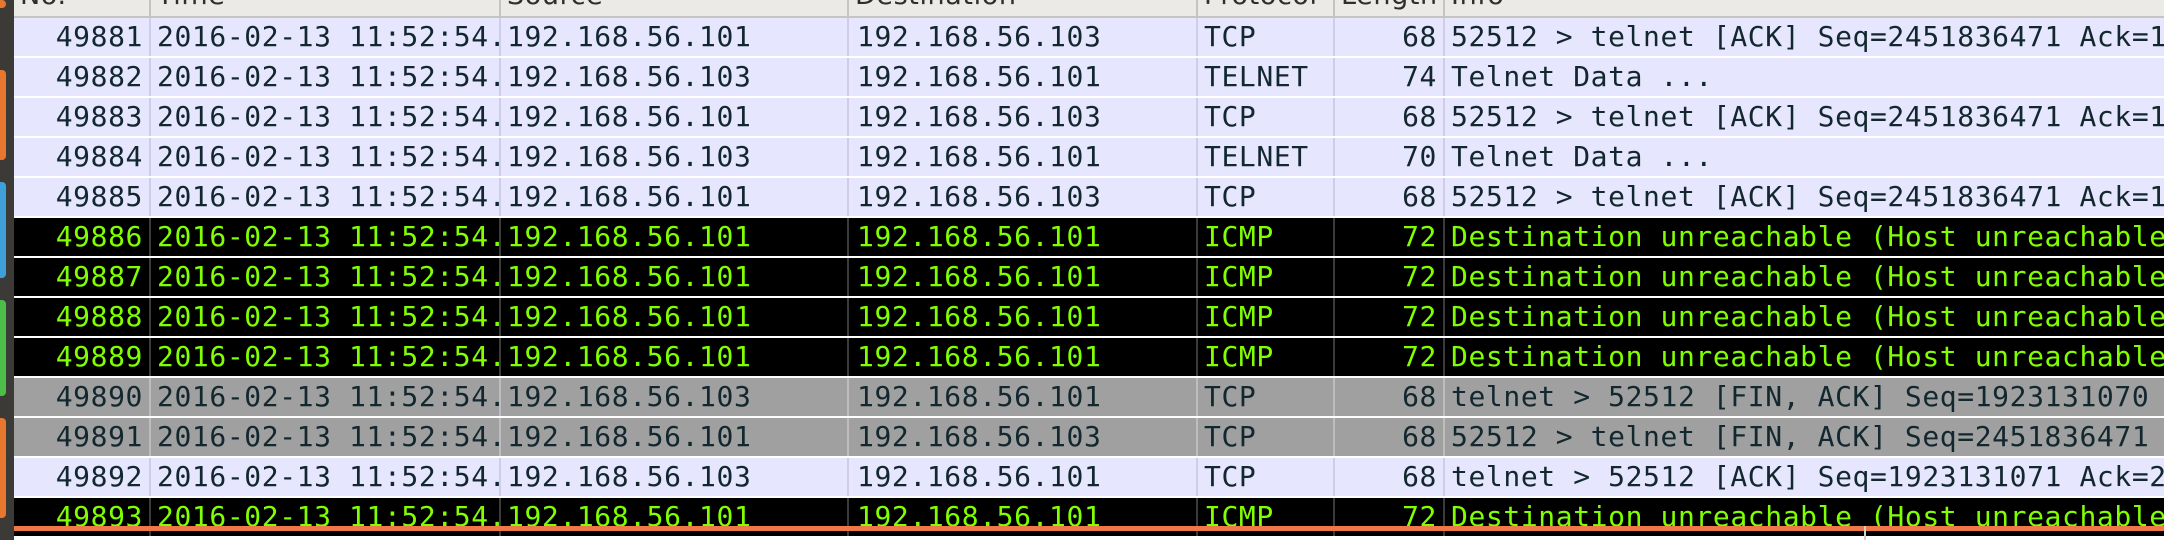 The width and height of the screenshot is (2164, 540). What do you see at coordinates (1089, 528) in the screenshot?
I see `pane-splitter` at bounding box center [1089, 528].